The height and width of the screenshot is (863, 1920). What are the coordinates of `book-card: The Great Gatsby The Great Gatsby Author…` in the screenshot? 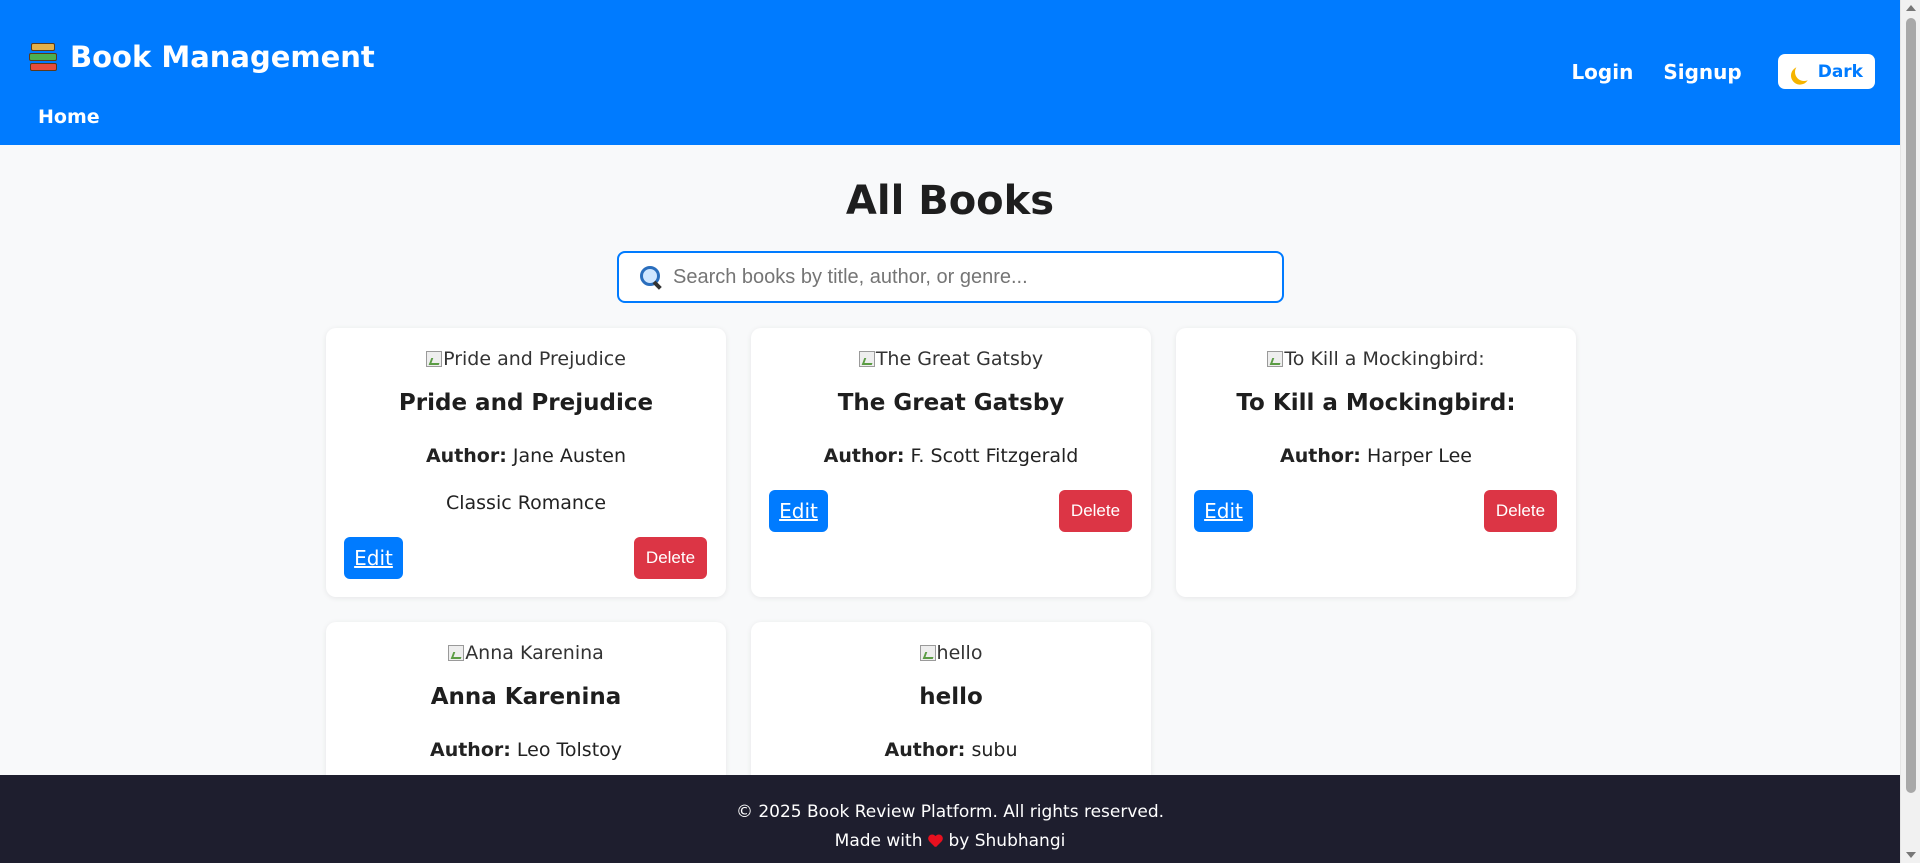 It's located at (951, 462).